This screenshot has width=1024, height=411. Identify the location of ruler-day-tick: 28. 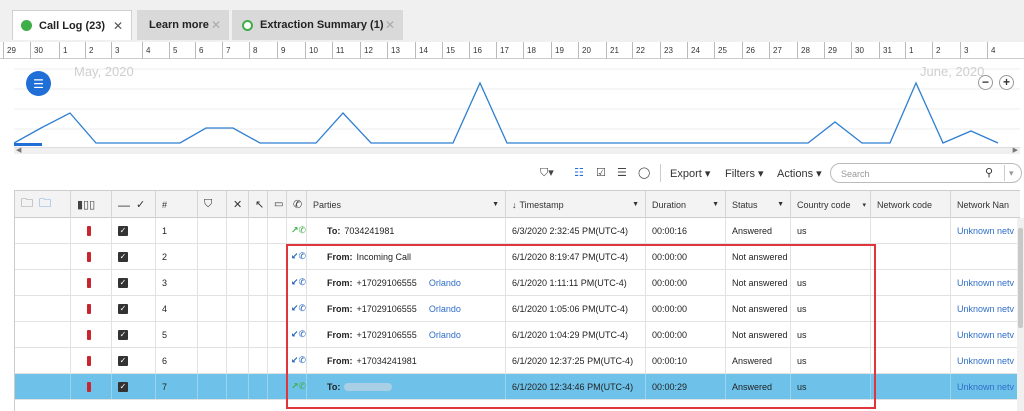
(803, 50).